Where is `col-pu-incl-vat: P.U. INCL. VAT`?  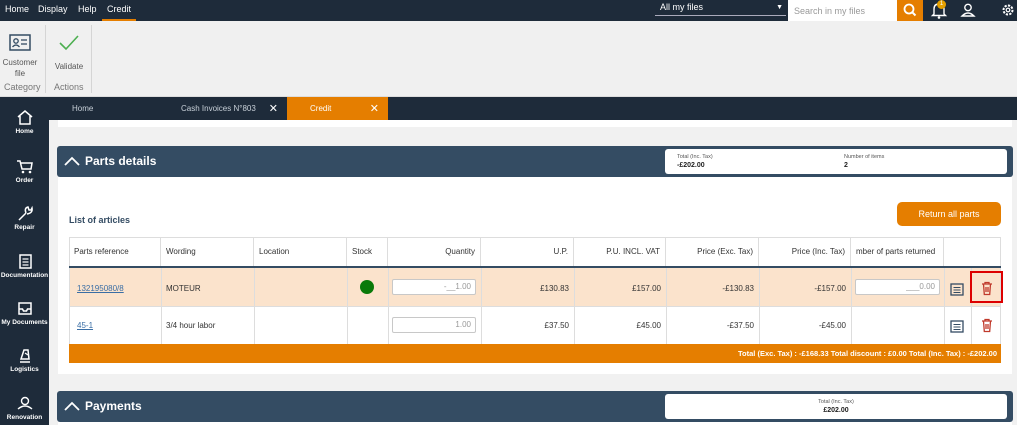 col-pu-incl-vat: P.U. INCL. VAT is located at coordinates (620, 252).